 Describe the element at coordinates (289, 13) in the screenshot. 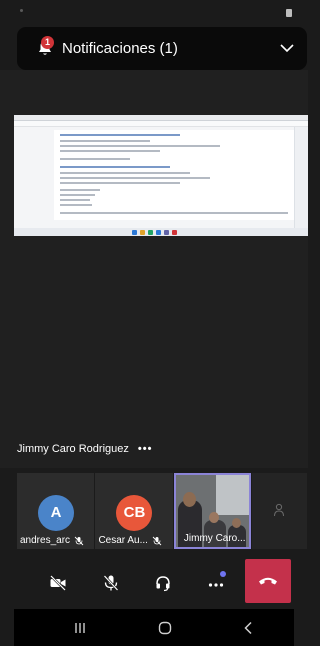

I see `battery-icon` at that location.